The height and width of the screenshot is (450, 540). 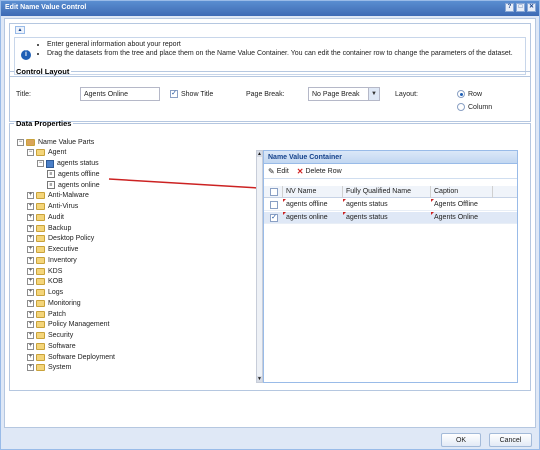 I want to click on ok-button: OK, so click(x=461, y=440).